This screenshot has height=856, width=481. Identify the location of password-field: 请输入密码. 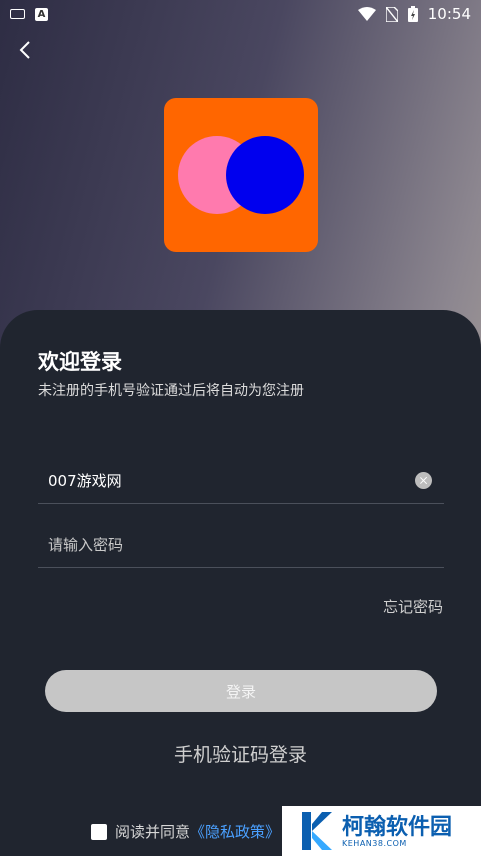
(241, 545).